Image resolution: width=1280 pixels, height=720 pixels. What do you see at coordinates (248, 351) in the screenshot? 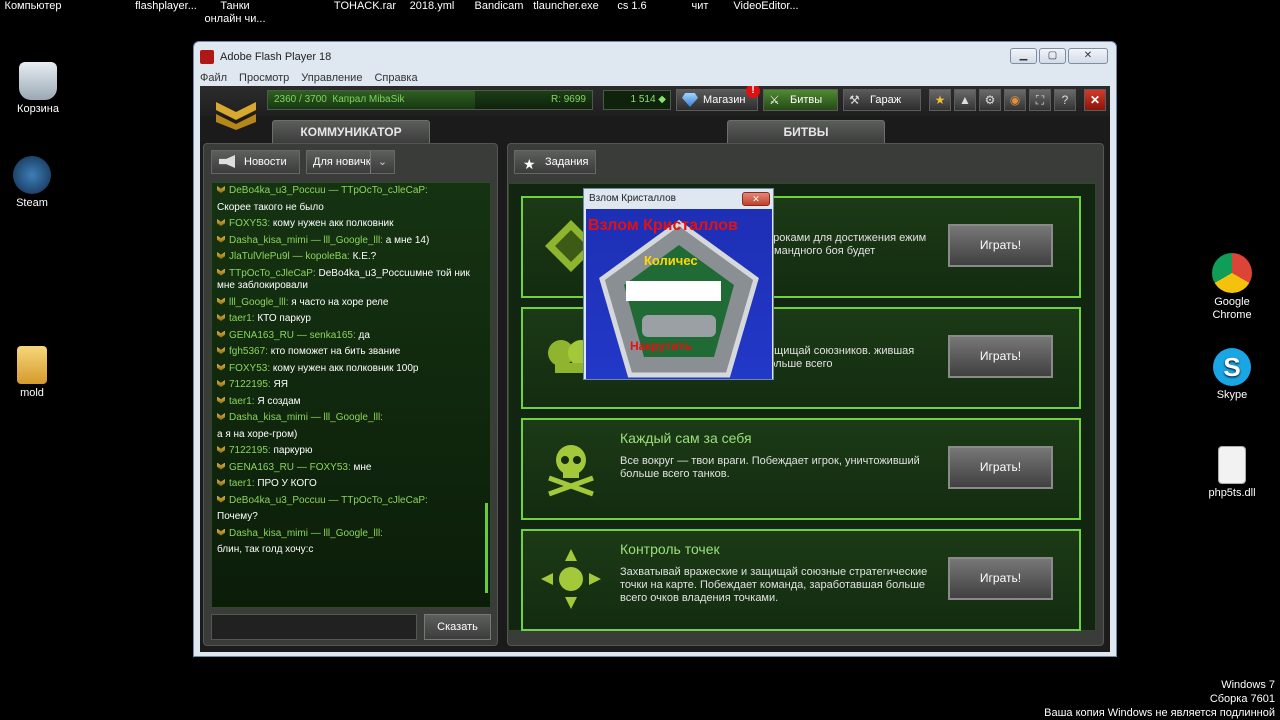
I see `chat-nick: fgh5367:` at bounding box center [248, 351].